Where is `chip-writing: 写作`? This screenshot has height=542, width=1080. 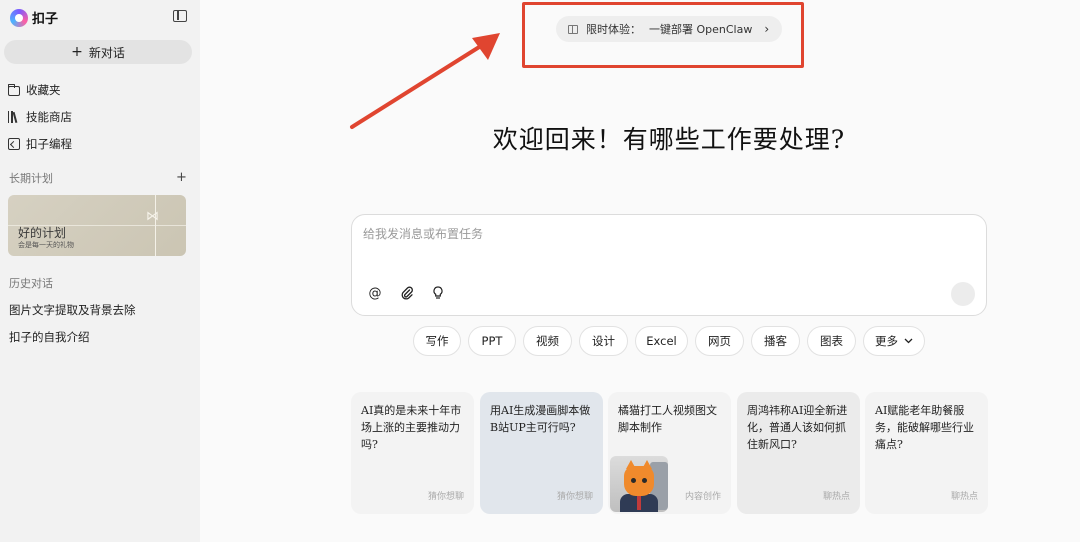 chip-writing: 写作 is located at coordinates (437, 341).